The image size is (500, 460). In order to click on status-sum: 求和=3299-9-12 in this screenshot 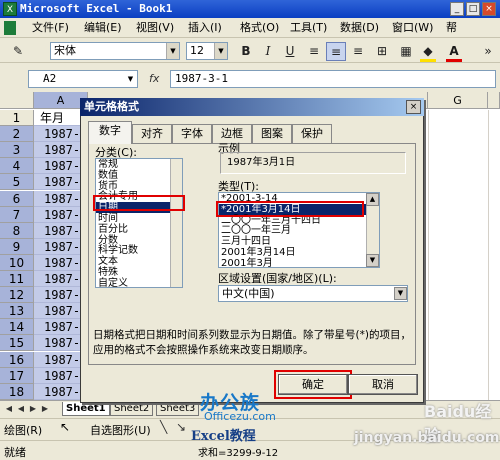, I will do `click(238, 453)`.